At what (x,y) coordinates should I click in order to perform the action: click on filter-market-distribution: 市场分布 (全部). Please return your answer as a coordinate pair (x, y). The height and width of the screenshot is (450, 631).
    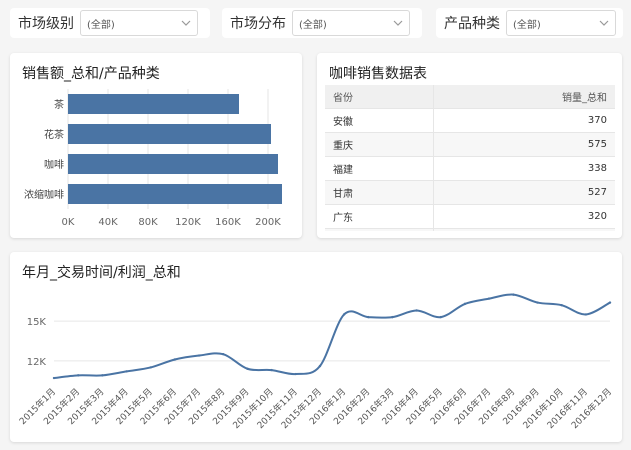
    Looking at the image, I should click on (322, 23).